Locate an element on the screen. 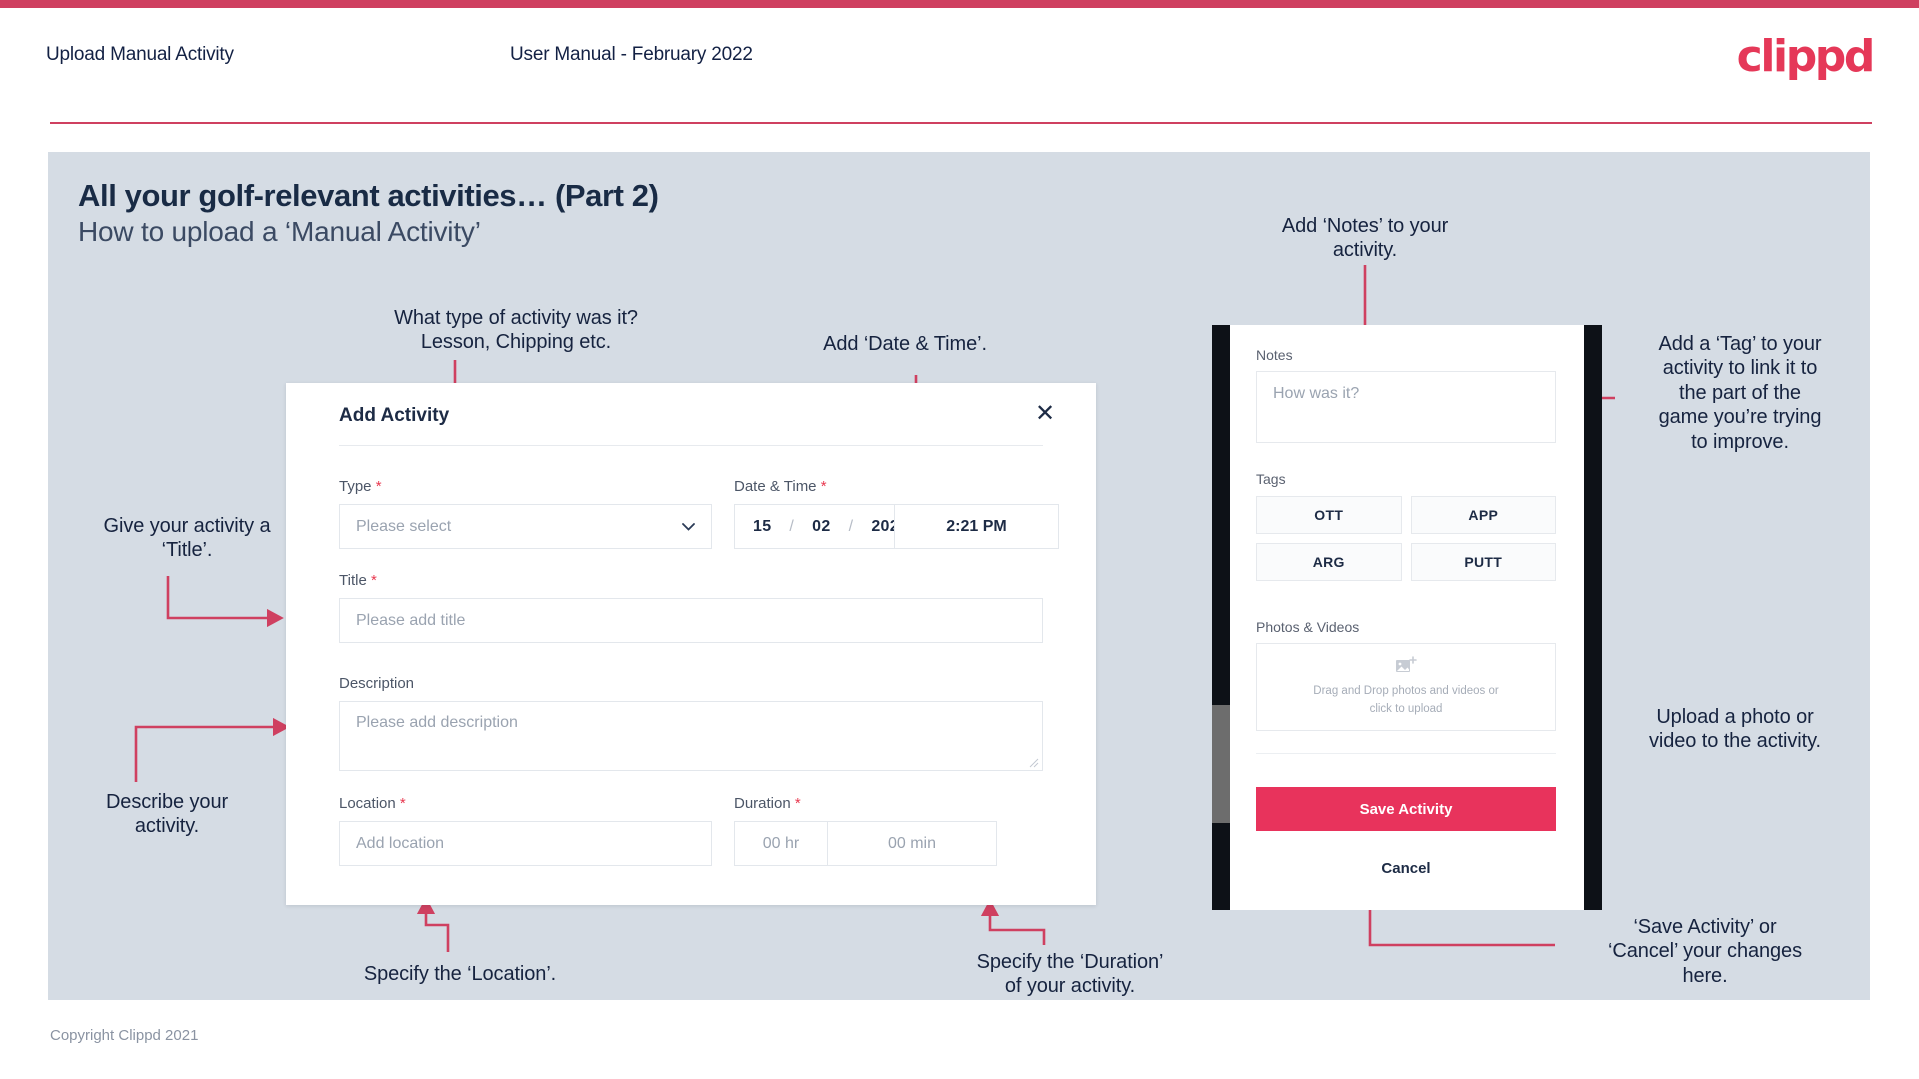  modal-header: Add Activity ✕ is located at coordinates (691, 414).